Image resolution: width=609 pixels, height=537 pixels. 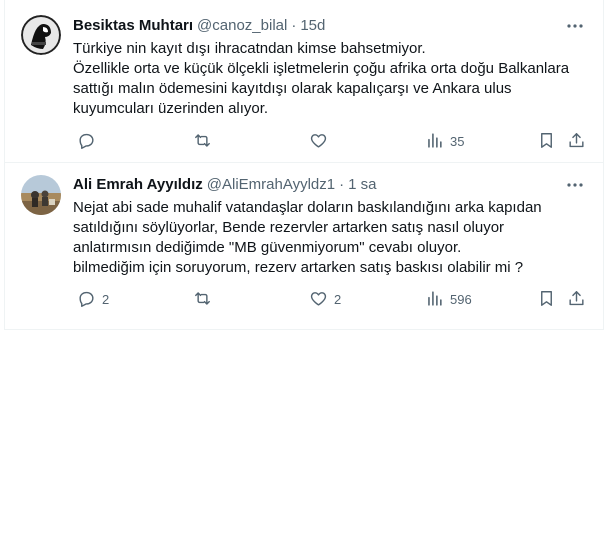 I want to click on author-name: Besiktas Muhtarı, so click(x=133, y=25).